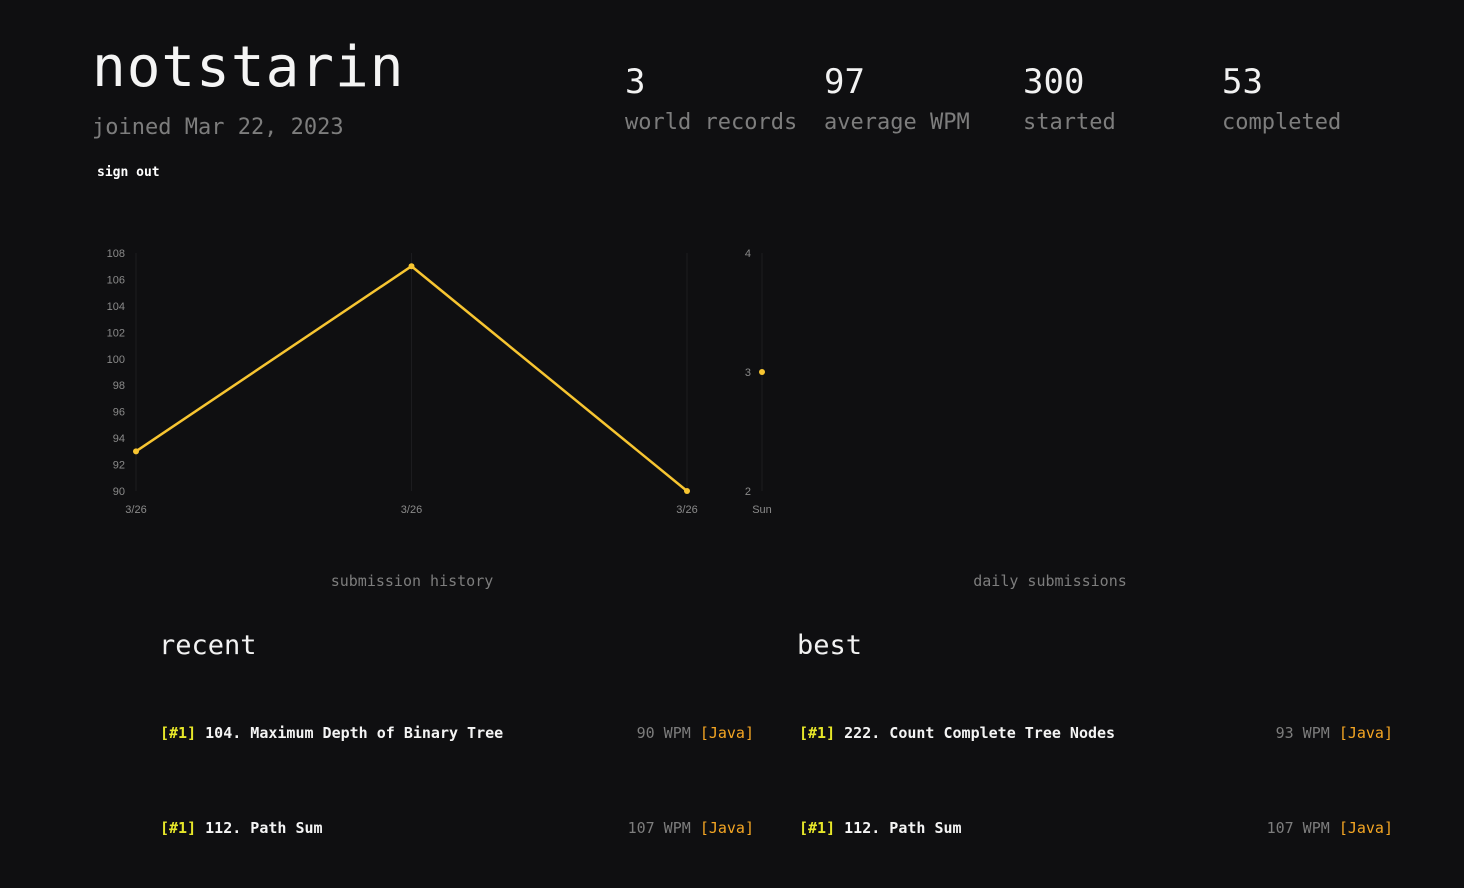 The height and width of the screenshot is (888, 1464). Describe the element at coordinates (897, 99) in the screenshot. I see `stat-average-wpm: 97 average WPM` at that location.